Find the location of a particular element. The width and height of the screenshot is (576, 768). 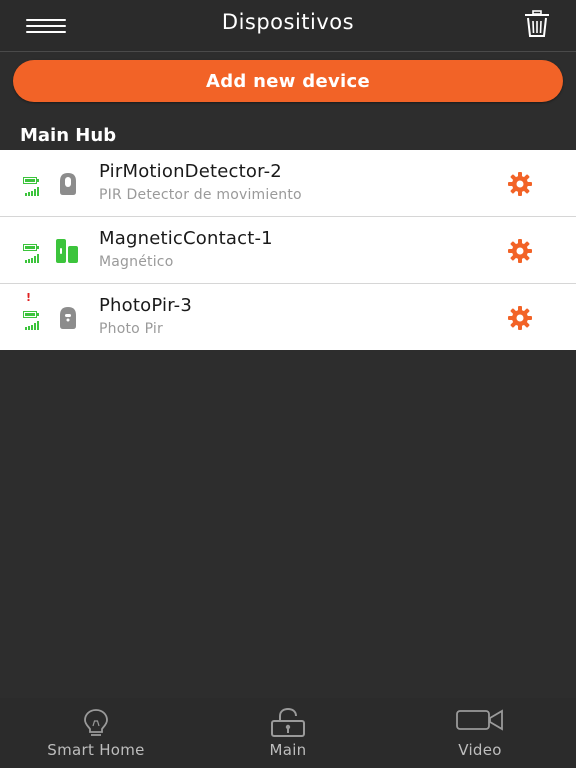

alert-badge: ! is located at coordinates (29, 297).